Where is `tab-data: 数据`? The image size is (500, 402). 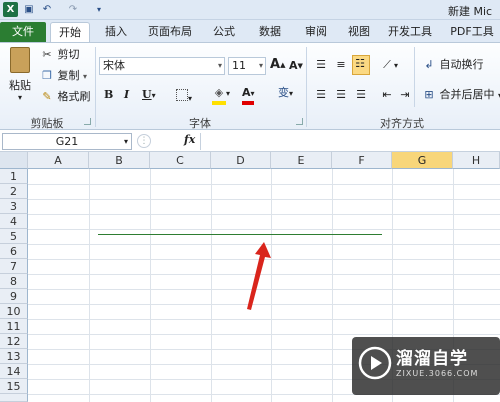
tab-data: 数据 is located at coordinates (270, 32).